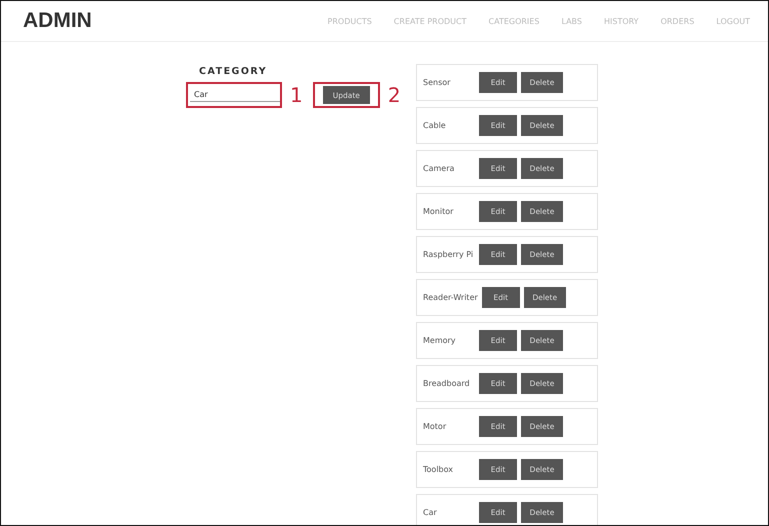  What do you see at coordinates (236, 95) in the screenshot?
I see `category-input: Car` at bounding box center [236, 95].